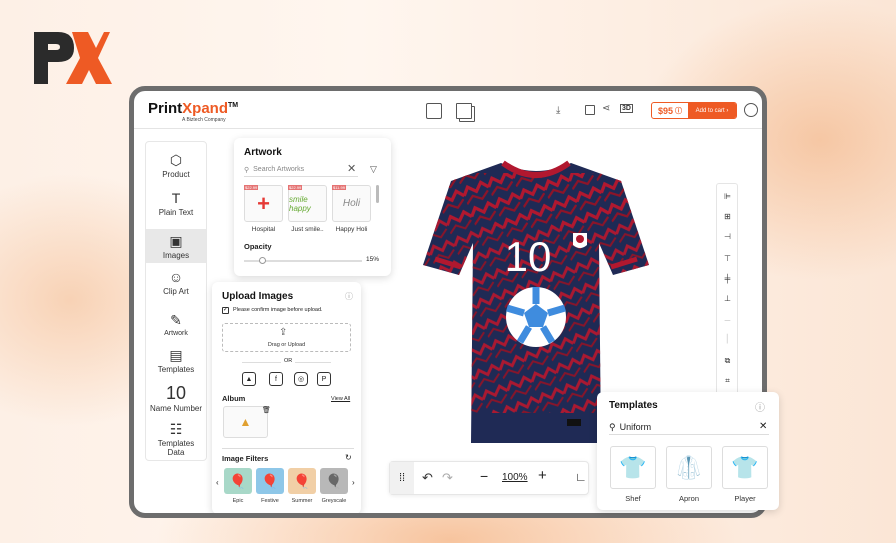  Describe the element at coordinates (266, 410) in the screenshot. I see `trash-icon: 🗑` at that location.